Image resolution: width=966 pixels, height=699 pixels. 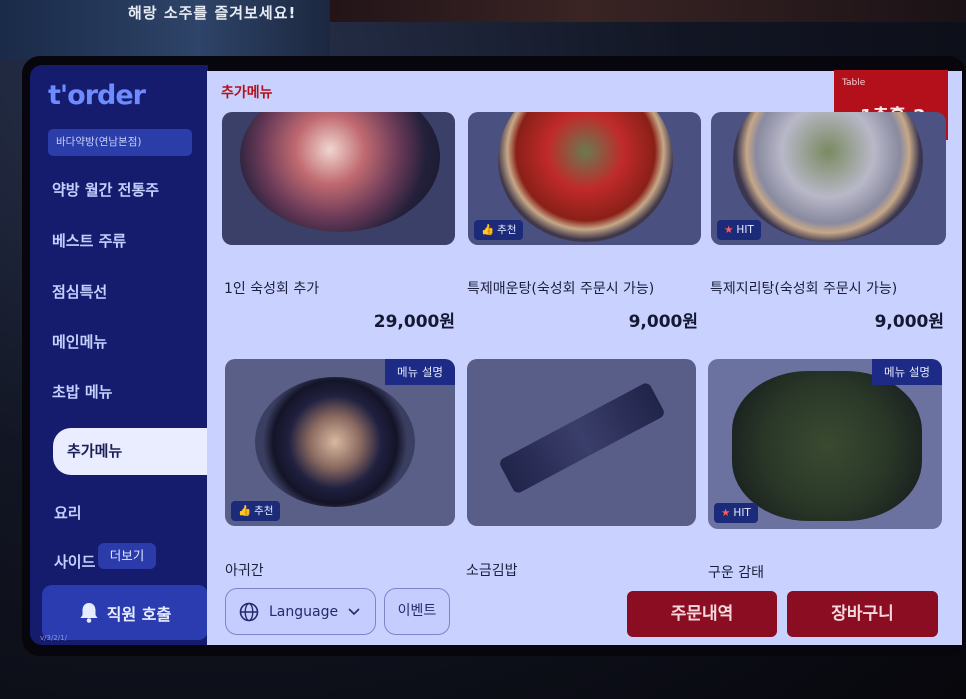 I want to click on order-history-button: 주문내역, so click(x=702, y=614).